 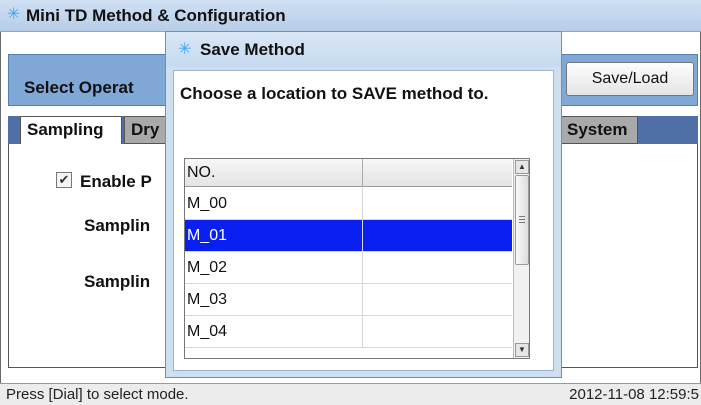 I want to click on table-row-selected: M_01, so click(x=348, y=236).